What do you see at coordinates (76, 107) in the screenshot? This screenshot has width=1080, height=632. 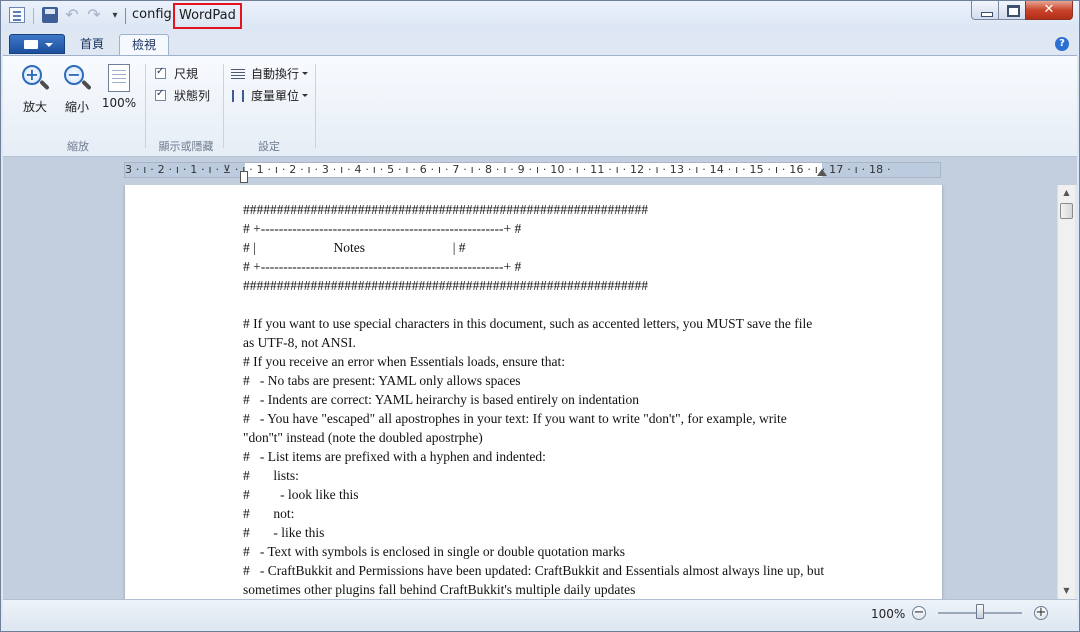 I see `zoom-out-label: 縮小` at bounding box center [76, 107].